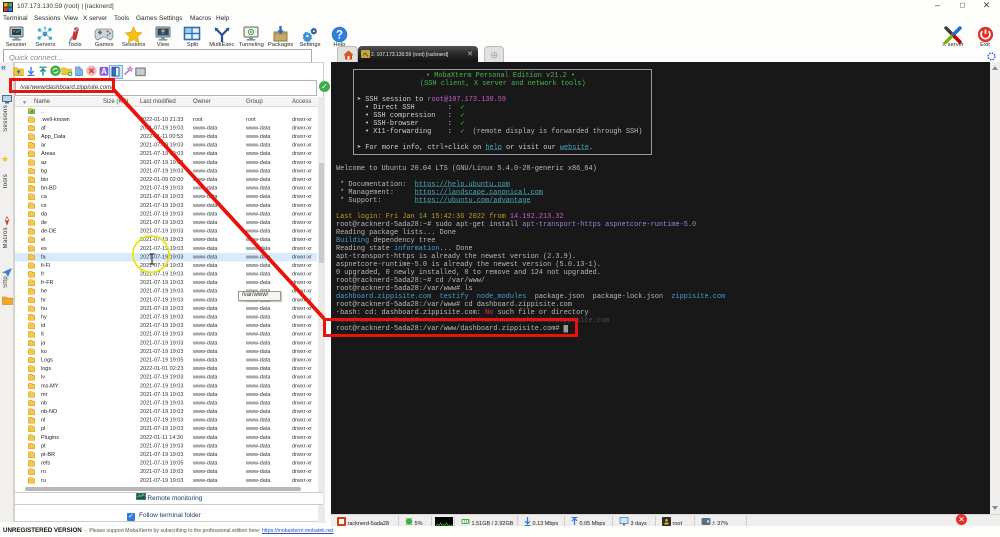 The height and width of the screenshot is (537, 1000). I want to click on svg-text: A, so click(104, 71).